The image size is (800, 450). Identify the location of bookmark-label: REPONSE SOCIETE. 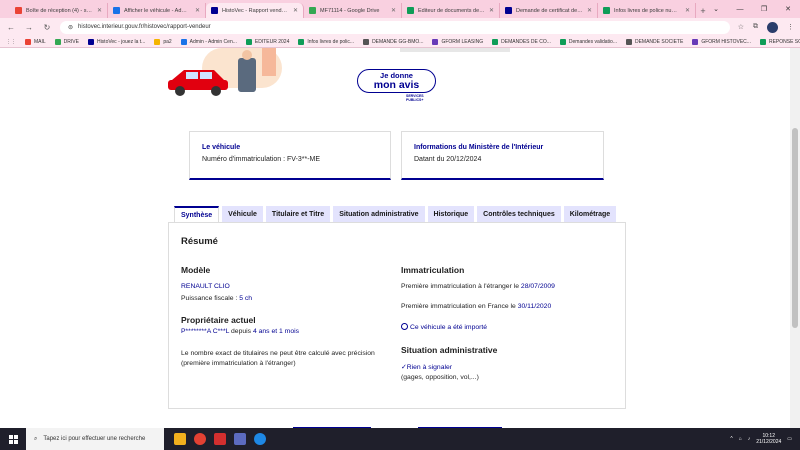
(784, 41).